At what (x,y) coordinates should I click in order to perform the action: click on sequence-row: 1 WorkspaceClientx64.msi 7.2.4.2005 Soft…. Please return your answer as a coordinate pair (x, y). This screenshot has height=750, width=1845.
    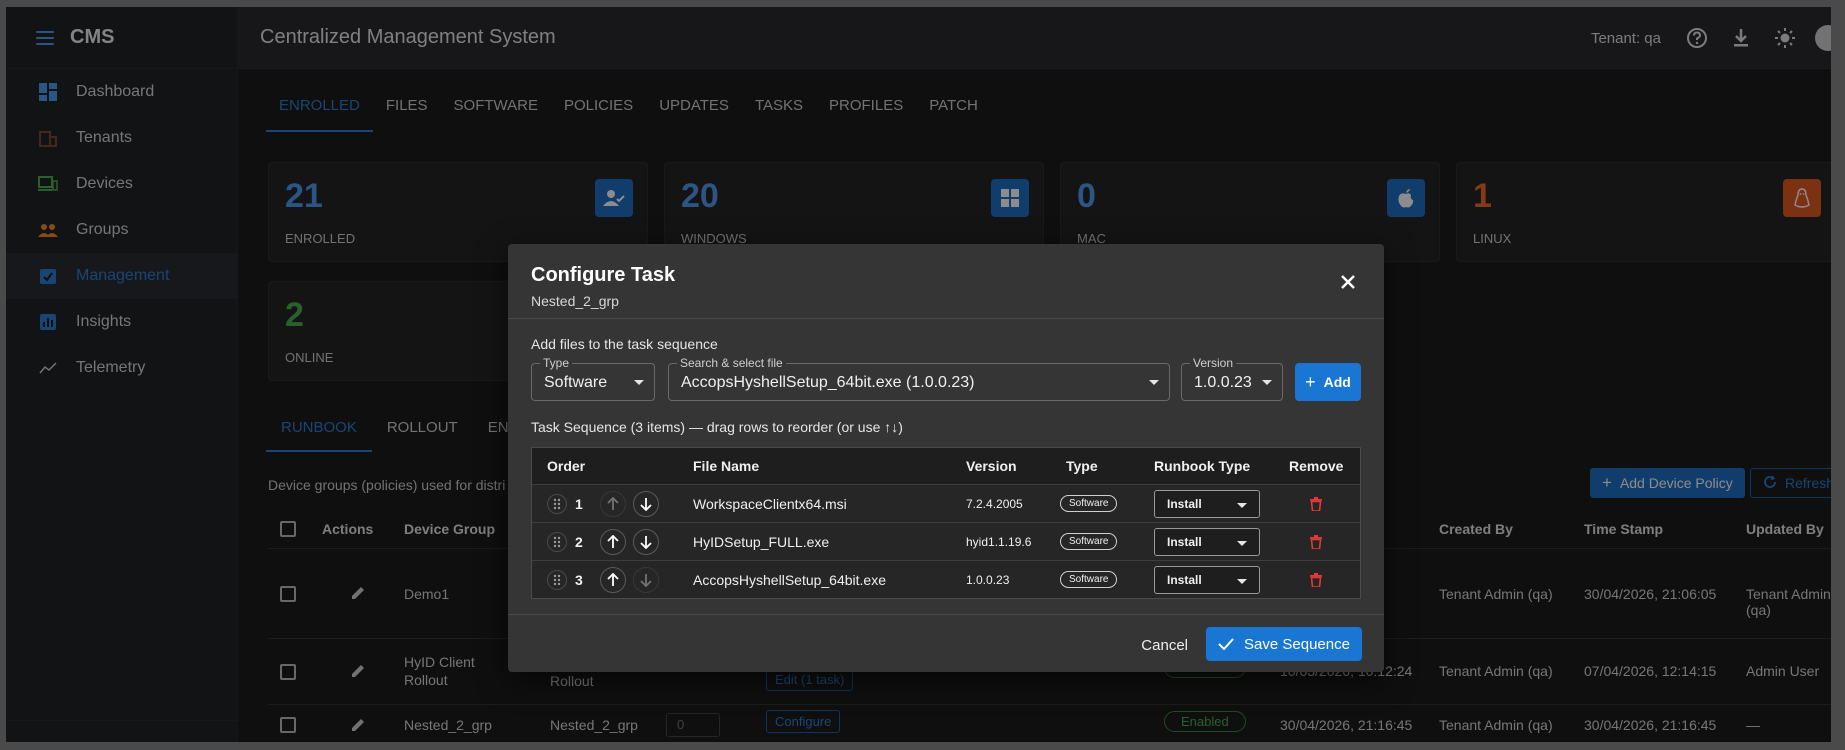
    Looking at the image, I should click on (946, 503).